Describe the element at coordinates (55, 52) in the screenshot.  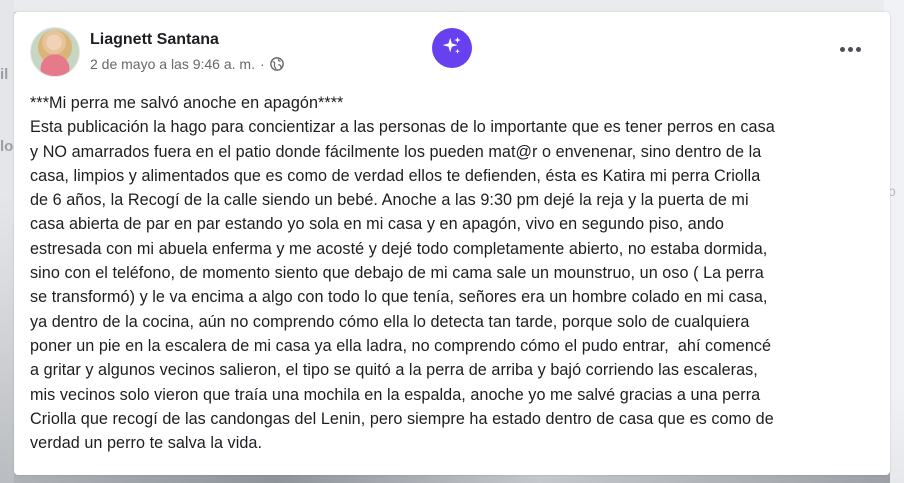
I see `avatar` at that location.